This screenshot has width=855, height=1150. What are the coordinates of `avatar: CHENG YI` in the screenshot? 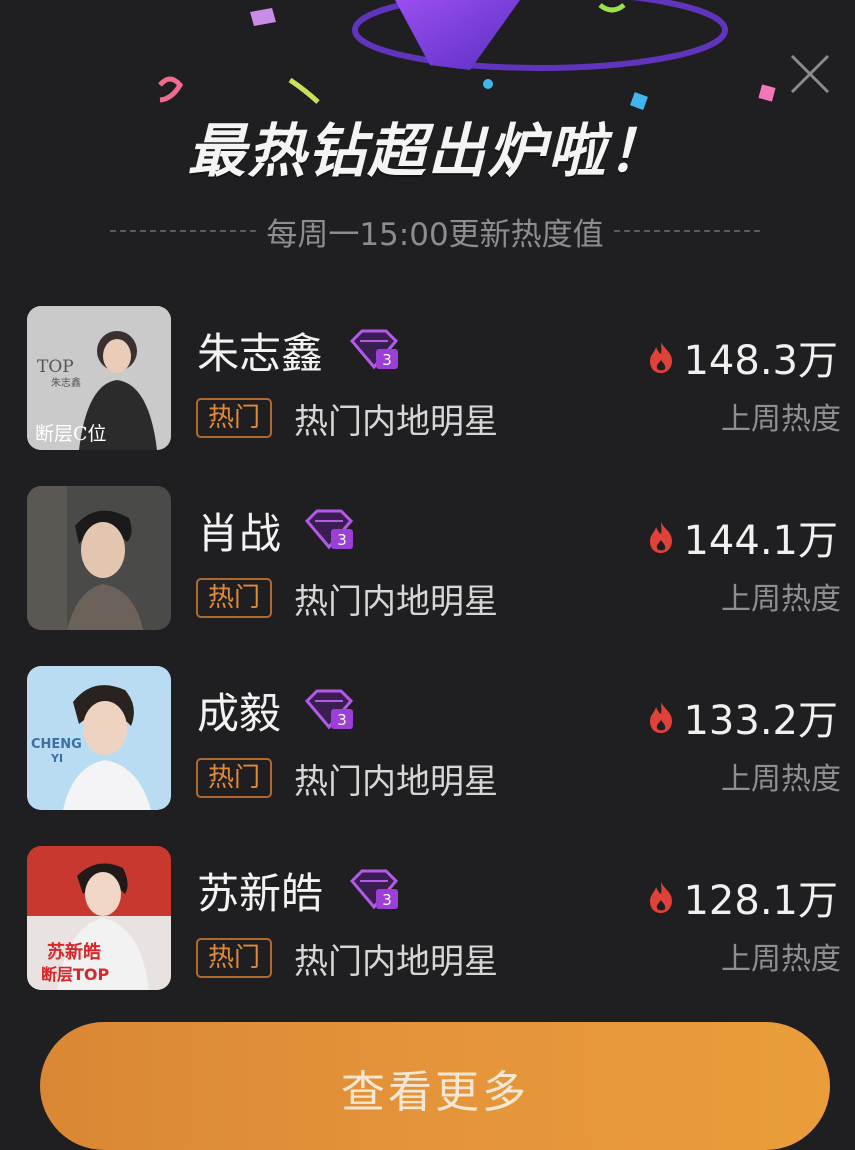 It's located at (99, 738).